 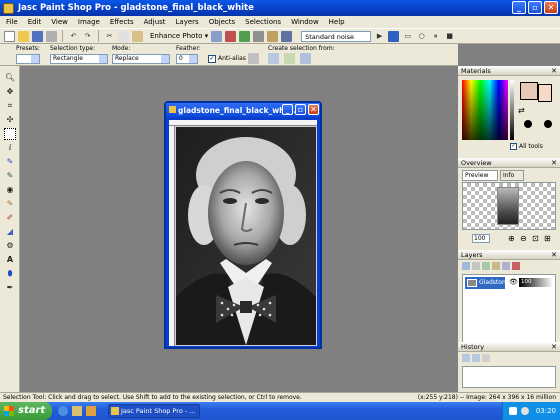 I want to click on zoom-out-icon: ⊖, so click(x=523, y=238).